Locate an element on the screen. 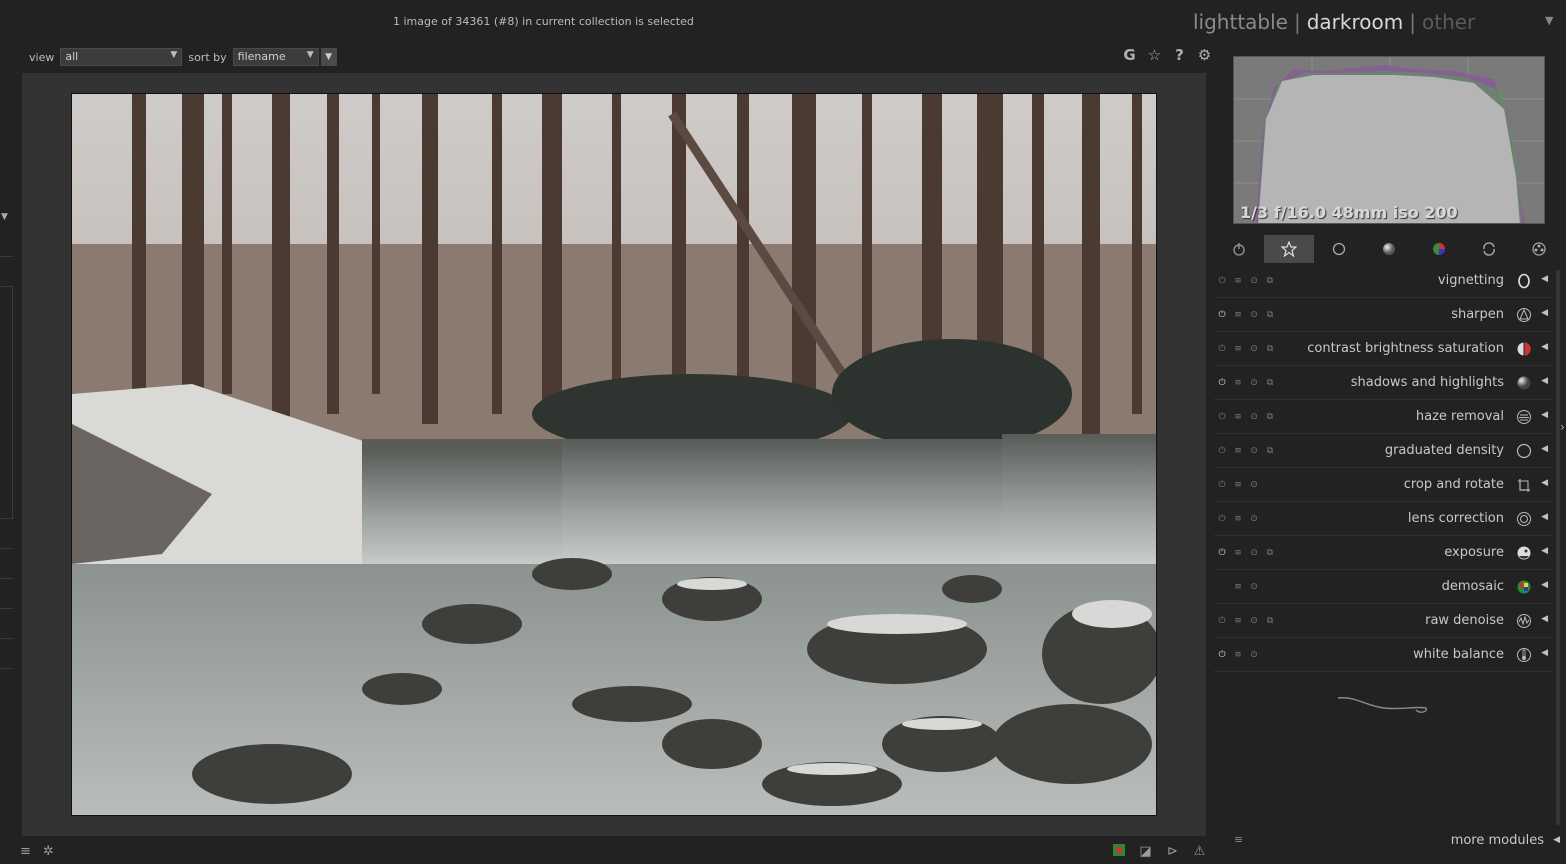  correct-group-tab is located at coordinates (1489, 249).